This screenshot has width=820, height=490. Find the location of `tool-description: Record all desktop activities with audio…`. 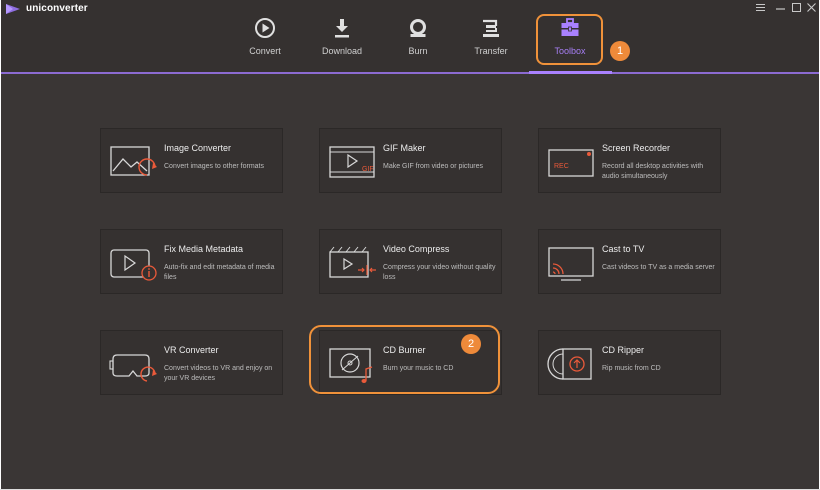

tool-description: Record all desktop activities with audio… is located at coordinates (653, 171).